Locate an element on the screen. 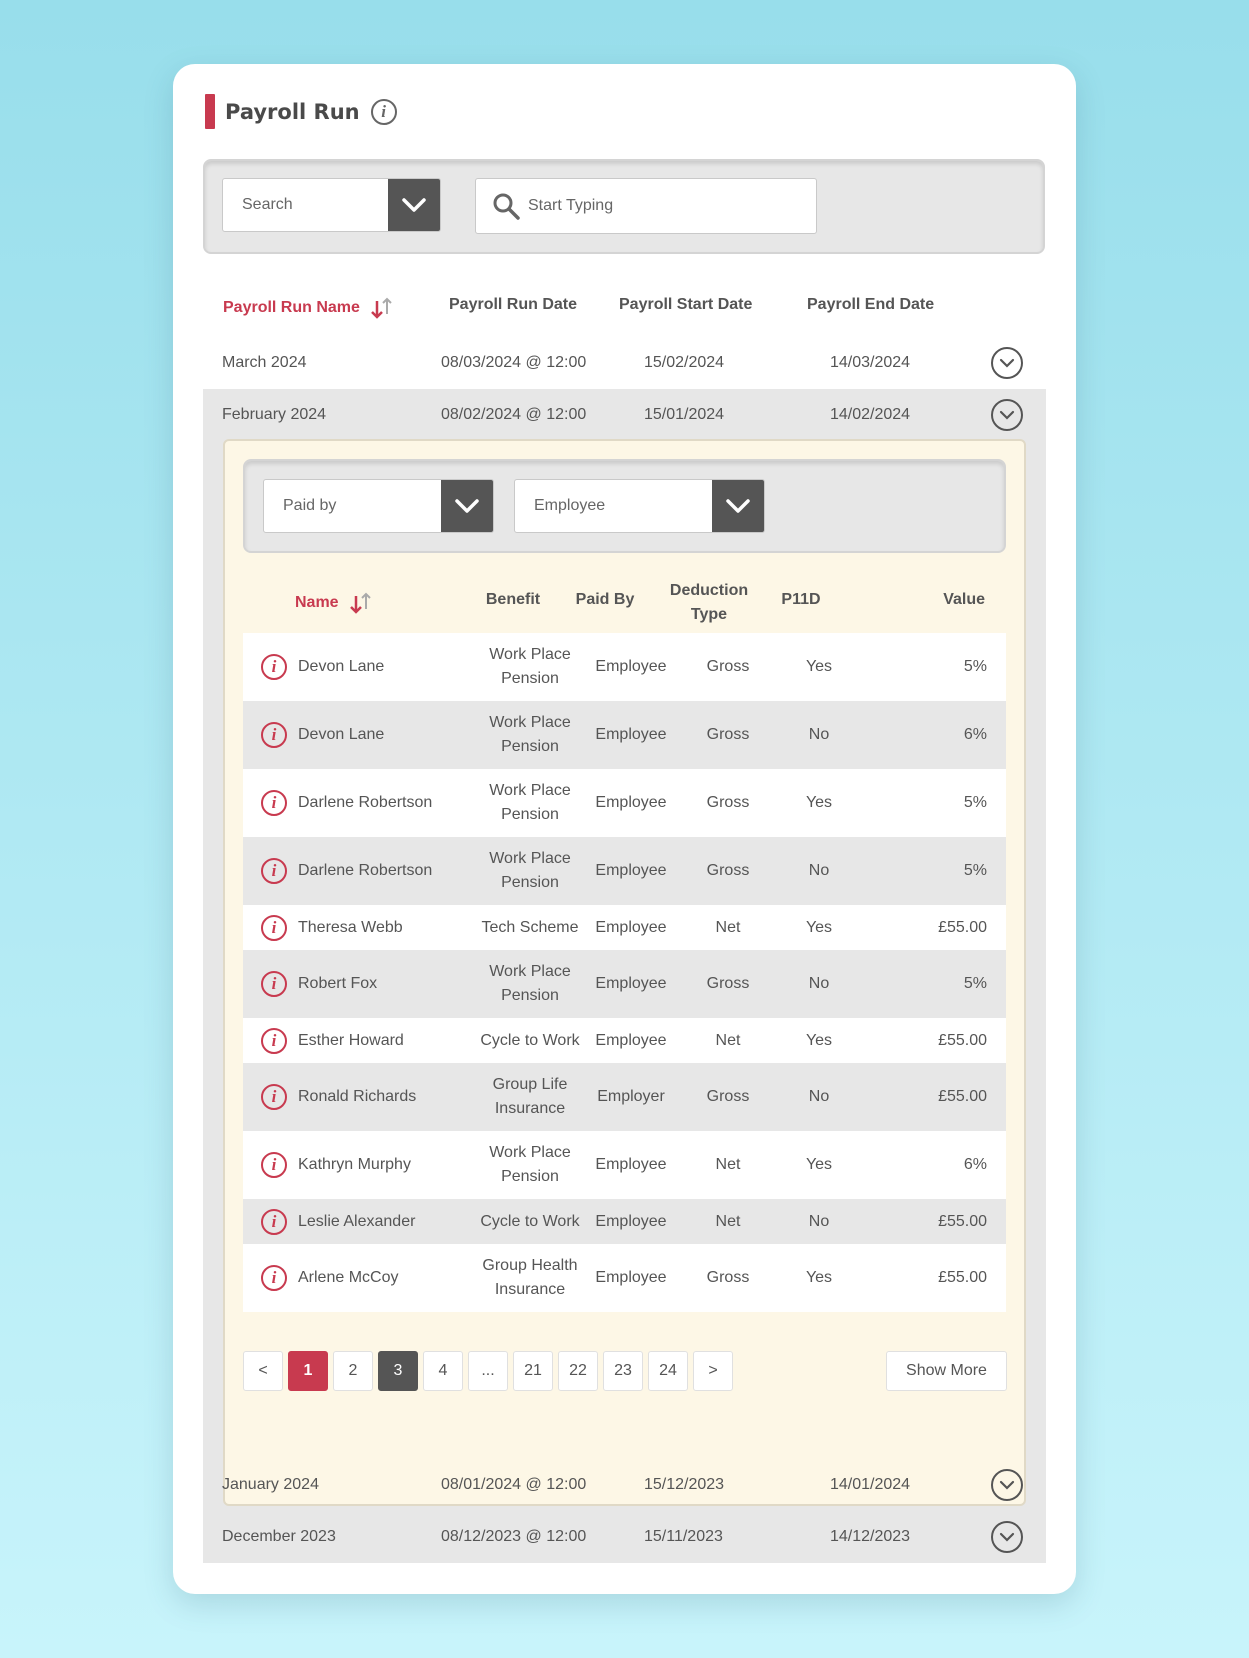  paid-by-select-label: Paid by is located at coordinates (310, 505).